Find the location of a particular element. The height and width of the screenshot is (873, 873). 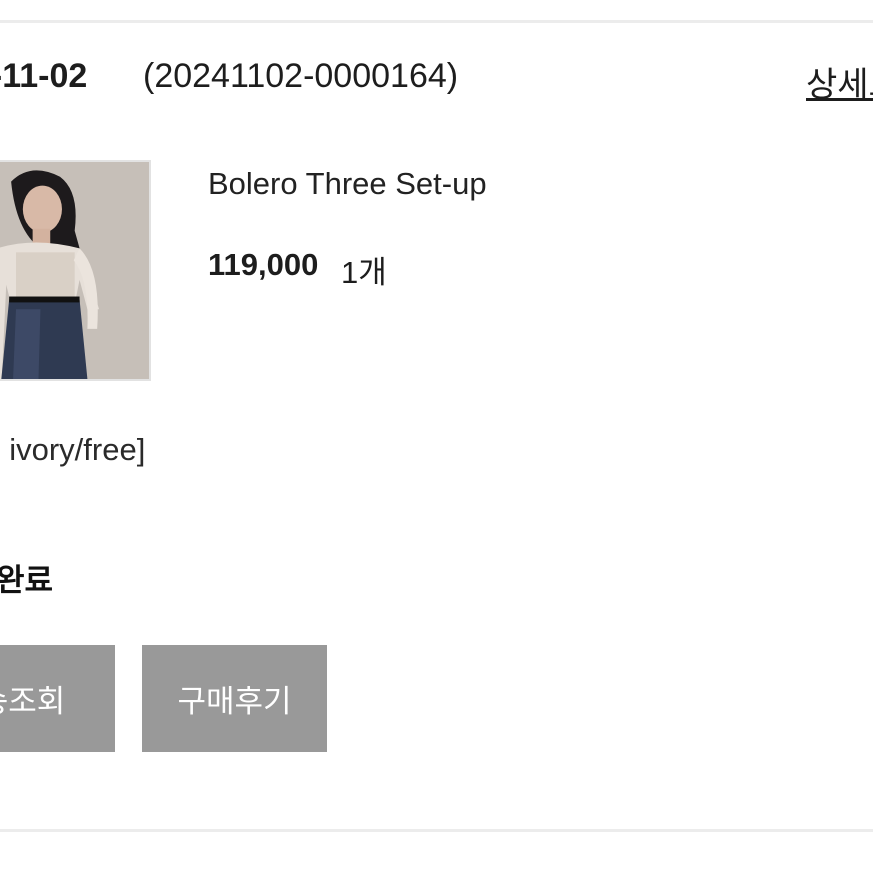

product-name: Bolero Three Set-up is located at coordinates (347, 184).